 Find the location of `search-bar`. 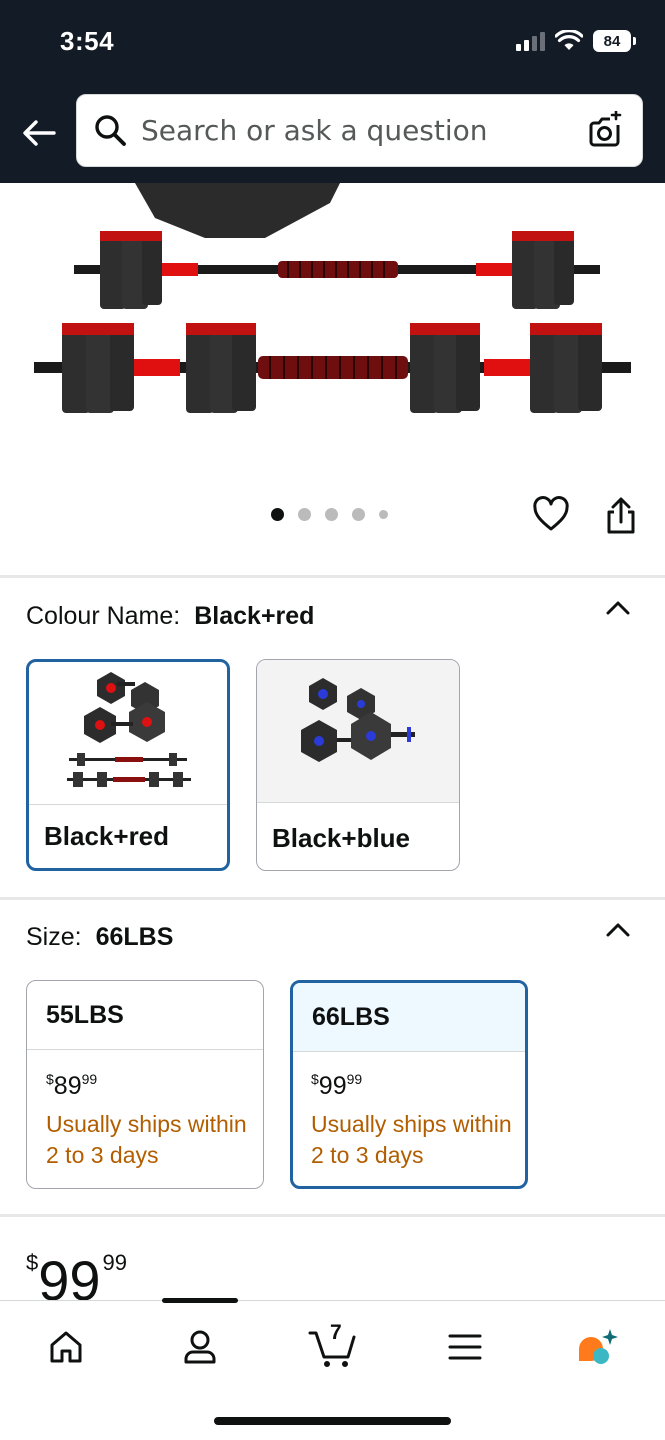

search-bar is located at coordinates (359, 130).